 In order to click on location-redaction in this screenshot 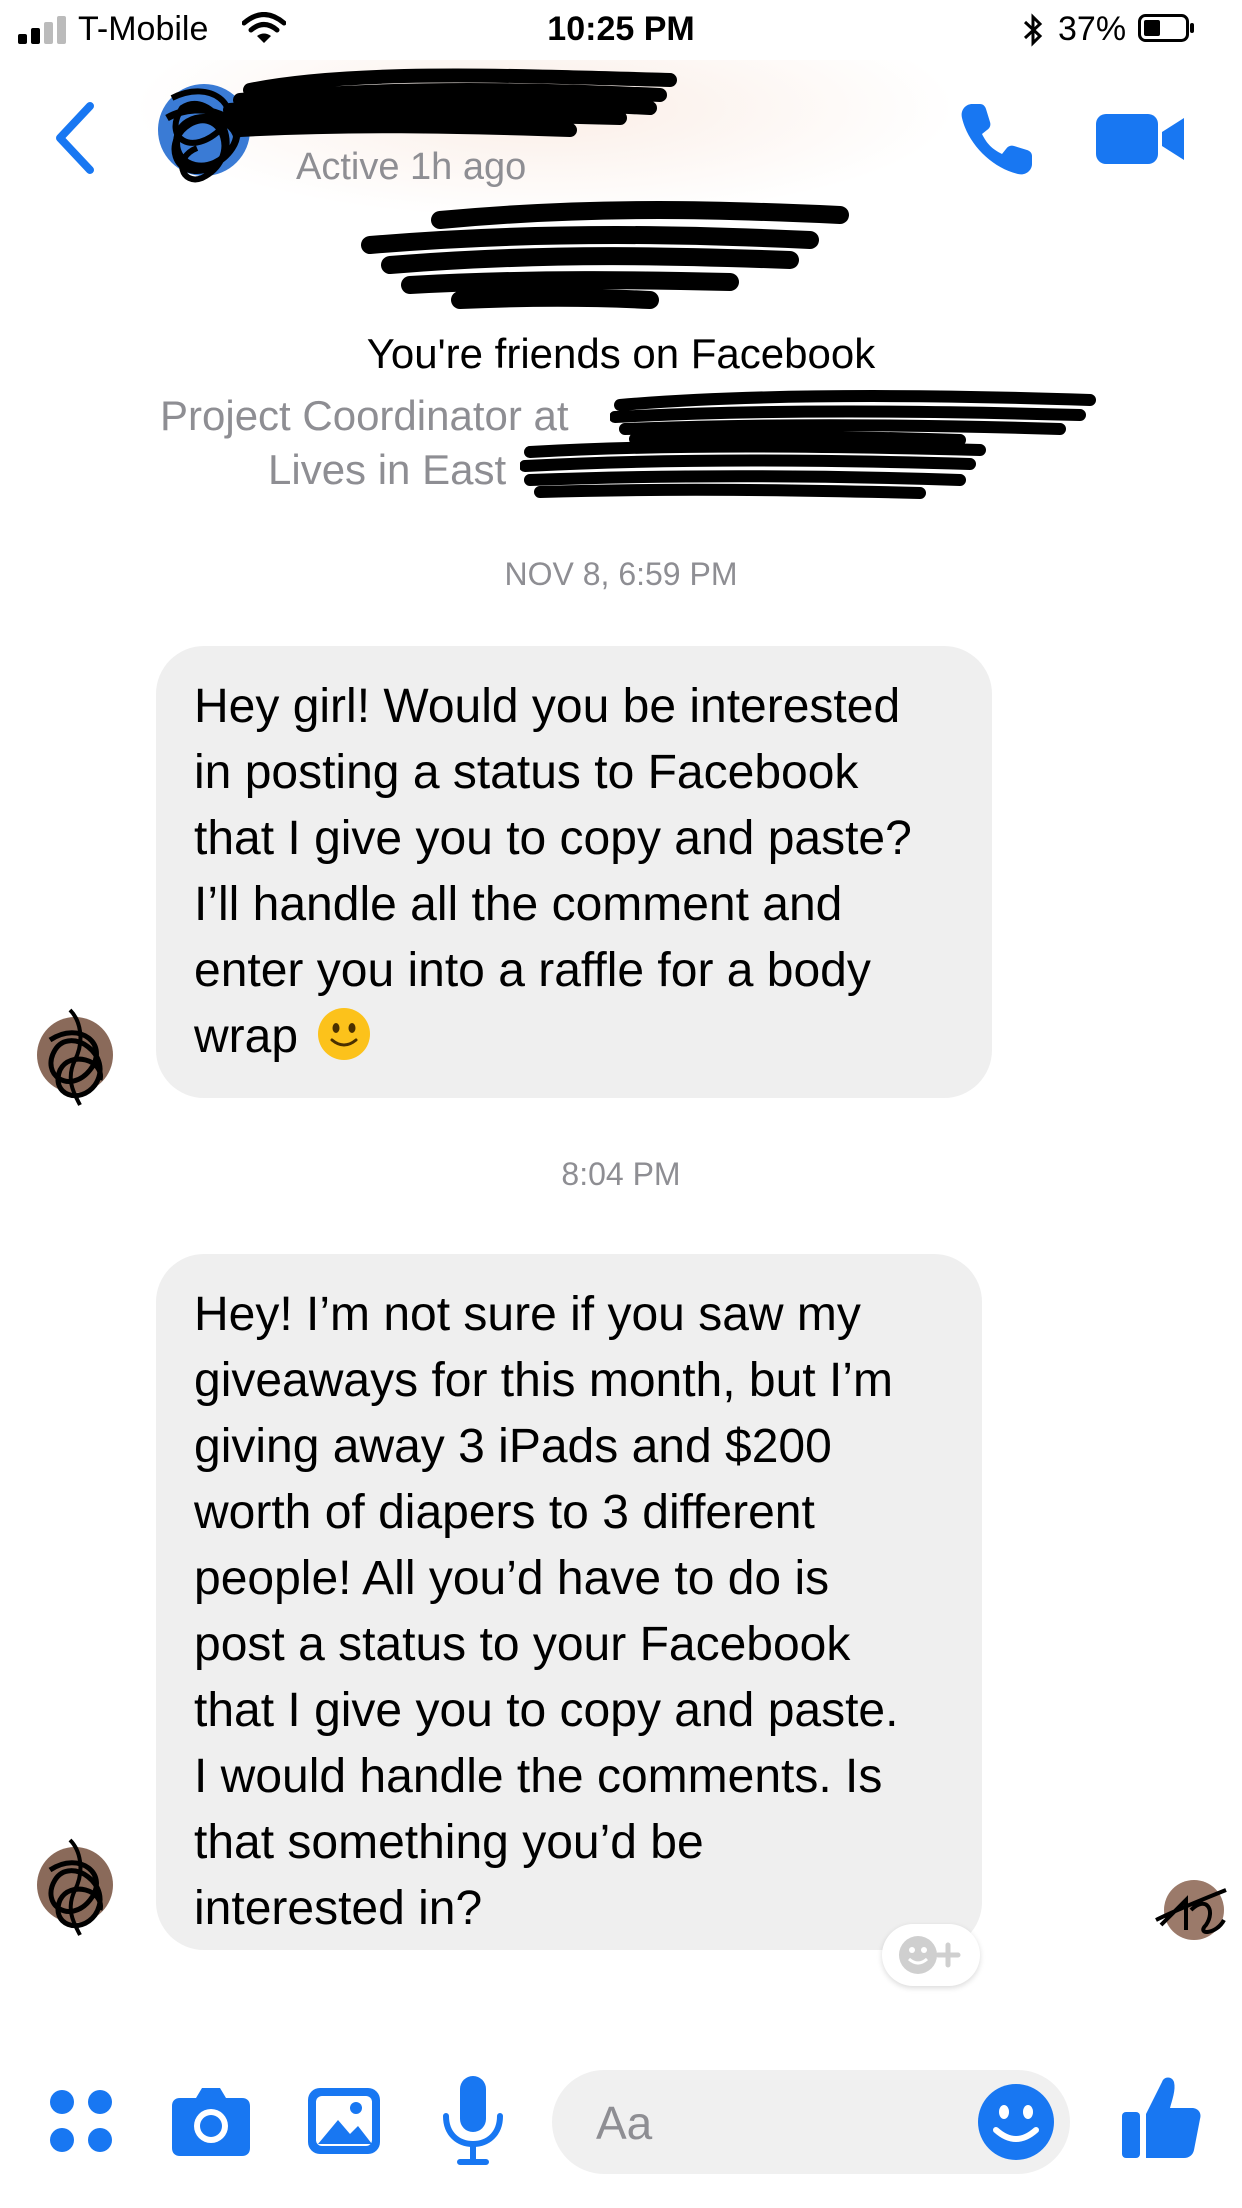, I will do `click(753, 469)`.